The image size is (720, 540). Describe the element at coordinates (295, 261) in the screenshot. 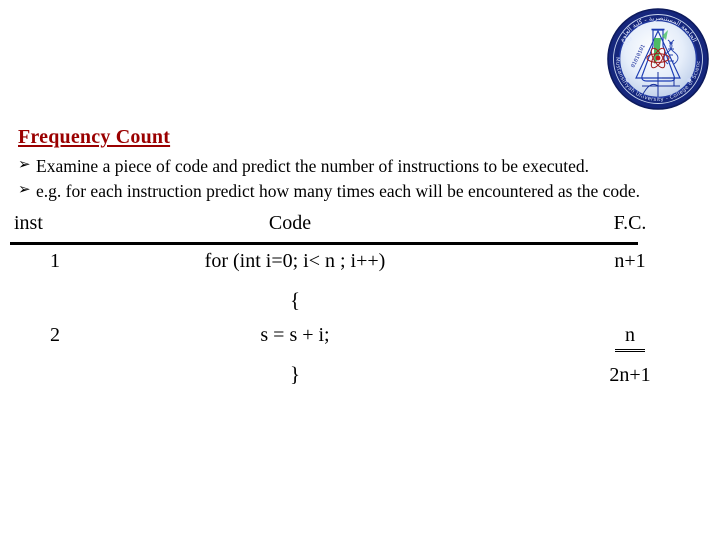

I see `cell-code: for (int i=0; i< n ; i++)` at that location.